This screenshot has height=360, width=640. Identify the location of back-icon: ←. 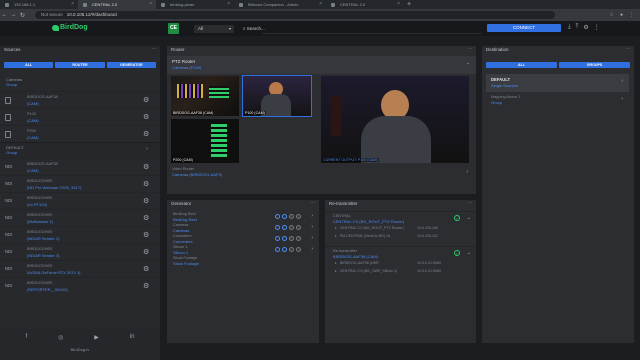
(4, 15).